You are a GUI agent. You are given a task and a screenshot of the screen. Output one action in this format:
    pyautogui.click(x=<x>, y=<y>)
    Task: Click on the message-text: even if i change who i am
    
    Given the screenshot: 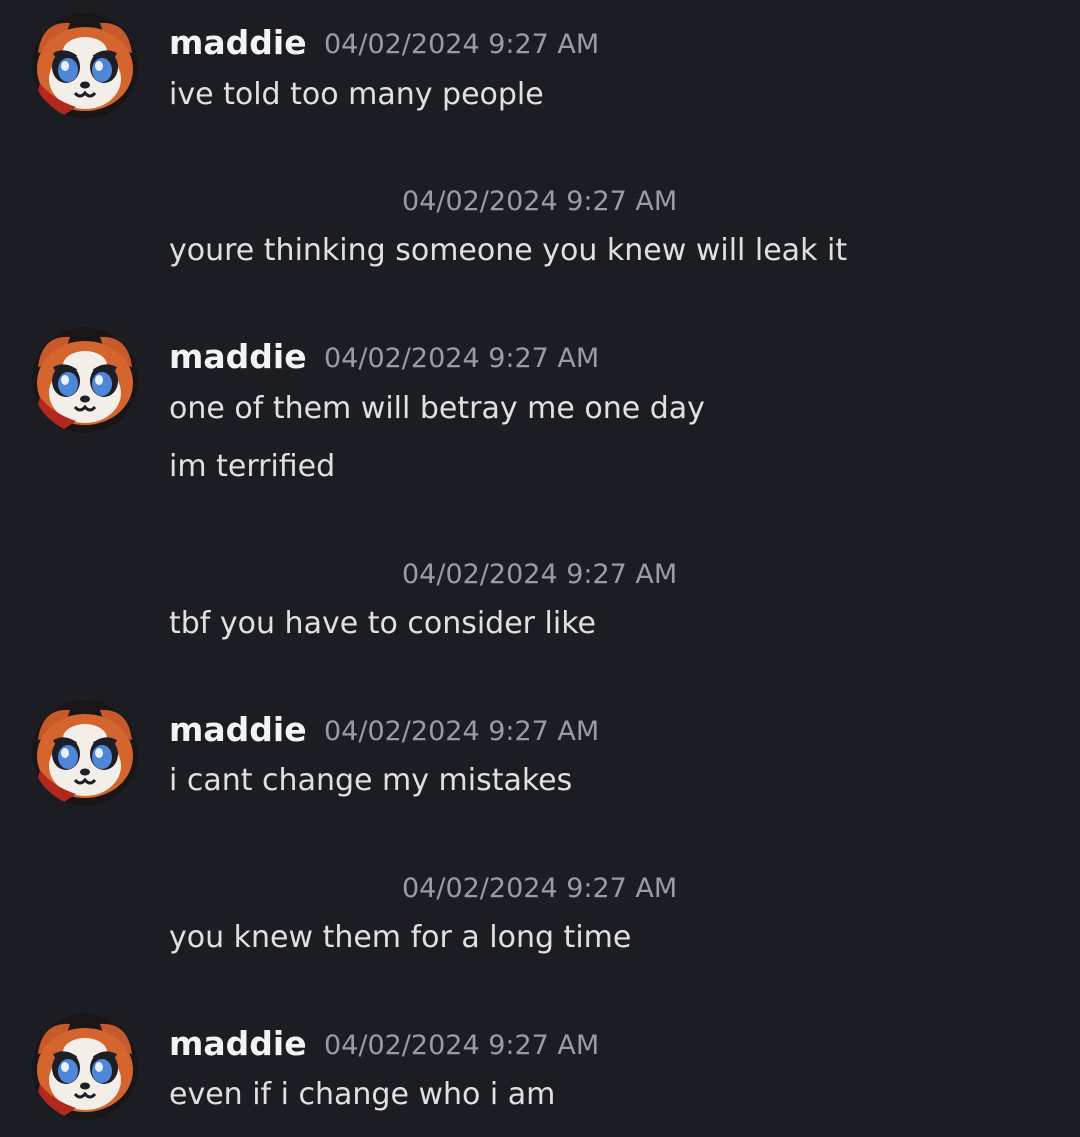 What is the action you would take?
    pyautogui.click(x=362, y=1094)
    